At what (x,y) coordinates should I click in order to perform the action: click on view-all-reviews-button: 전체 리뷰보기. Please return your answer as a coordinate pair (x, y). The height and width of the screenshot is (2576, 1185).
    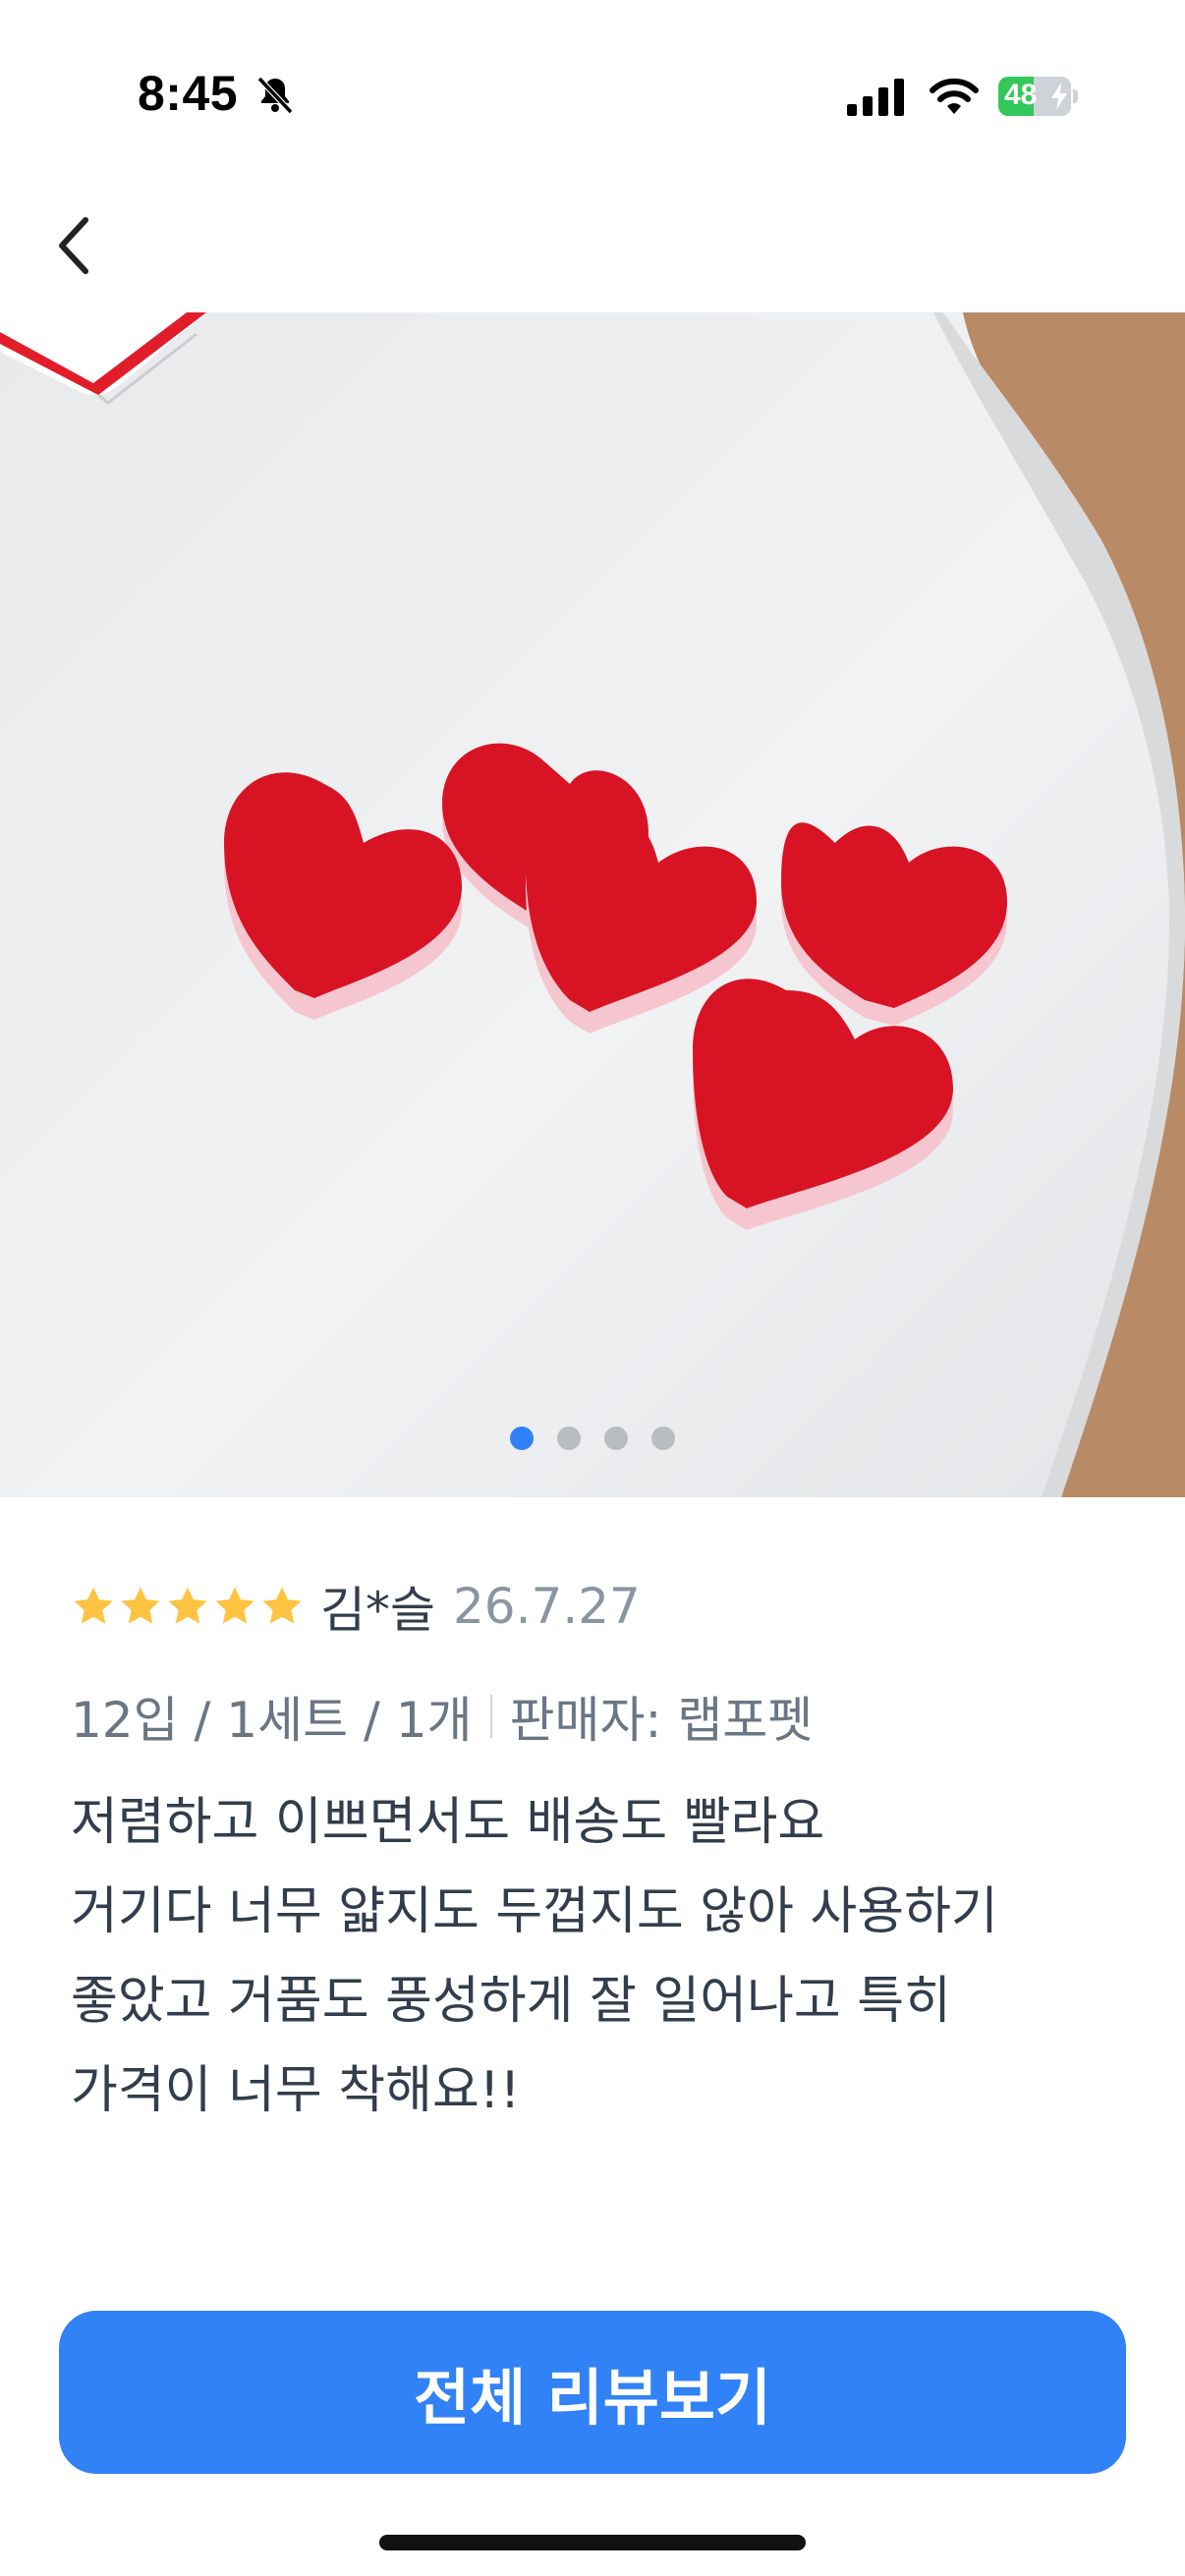
    Looking at the image, I should click on (592, 2392).